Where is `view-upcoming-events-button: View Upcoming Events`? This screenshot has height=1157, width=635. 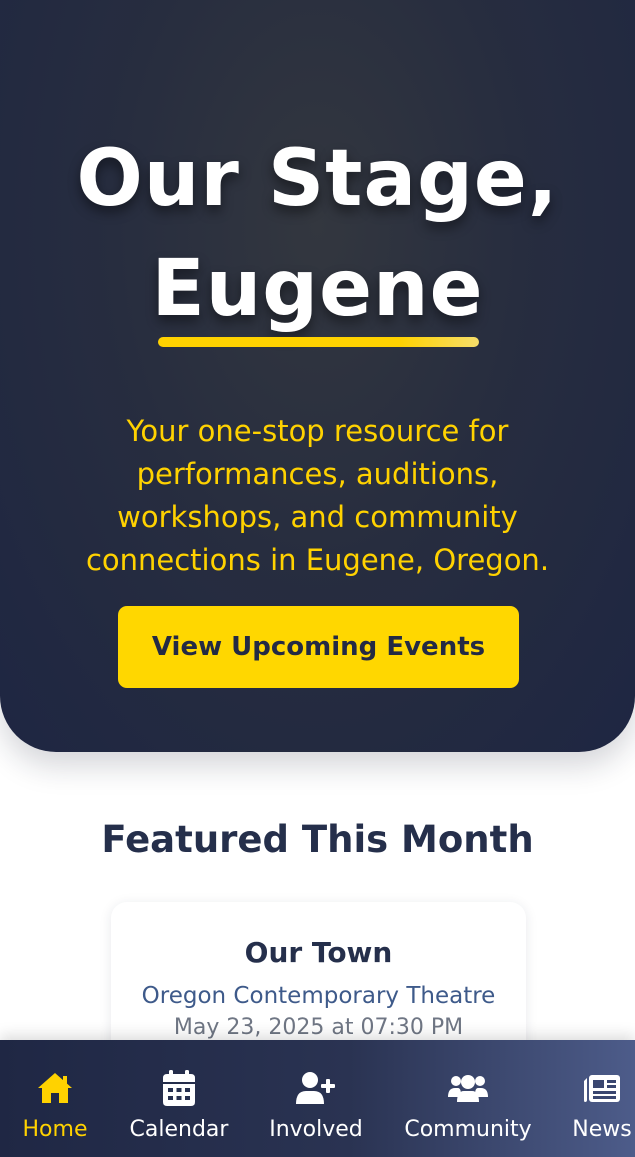 view-upcoming-events-button: View Upcoming Events is located at coordinates (318, 647).